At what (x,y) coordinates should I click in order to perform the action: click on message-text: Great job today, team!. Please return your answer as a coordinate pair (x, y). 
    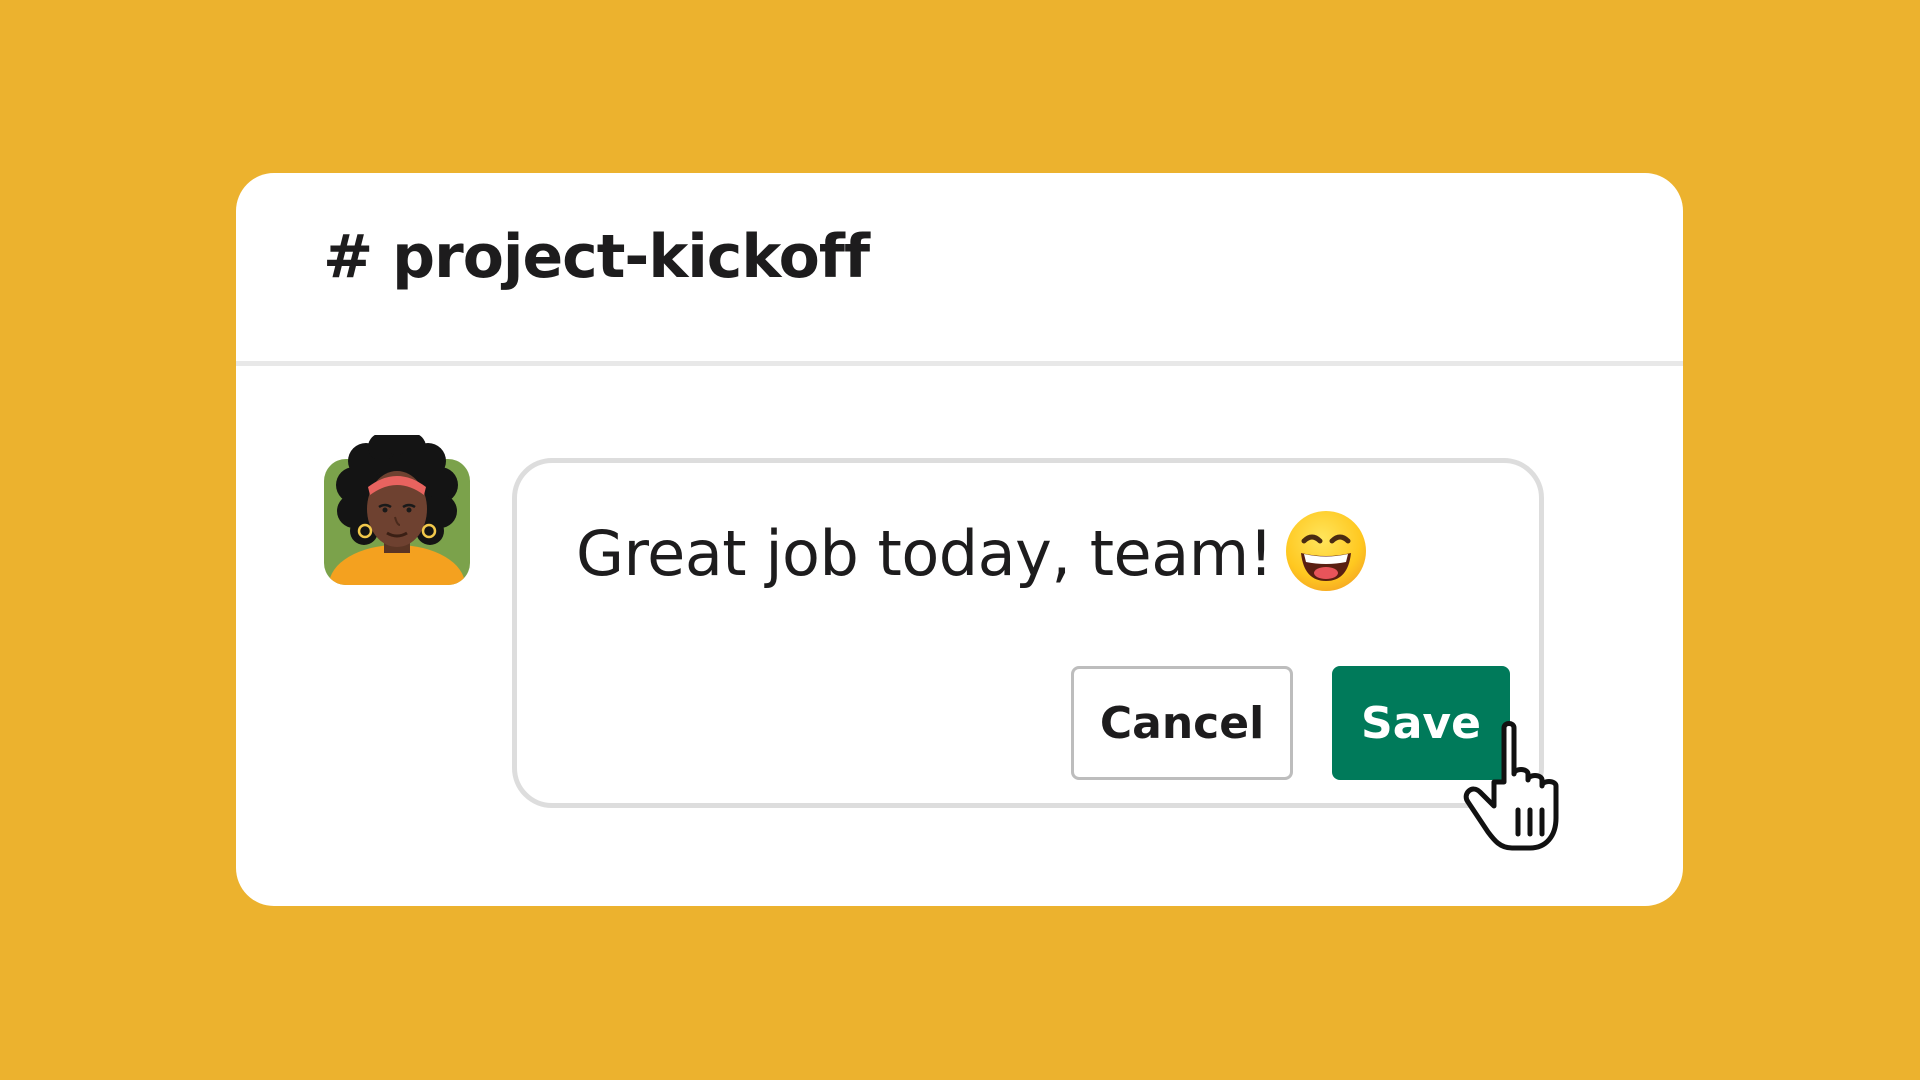
    Looking at the image, I should click on (924, 554).